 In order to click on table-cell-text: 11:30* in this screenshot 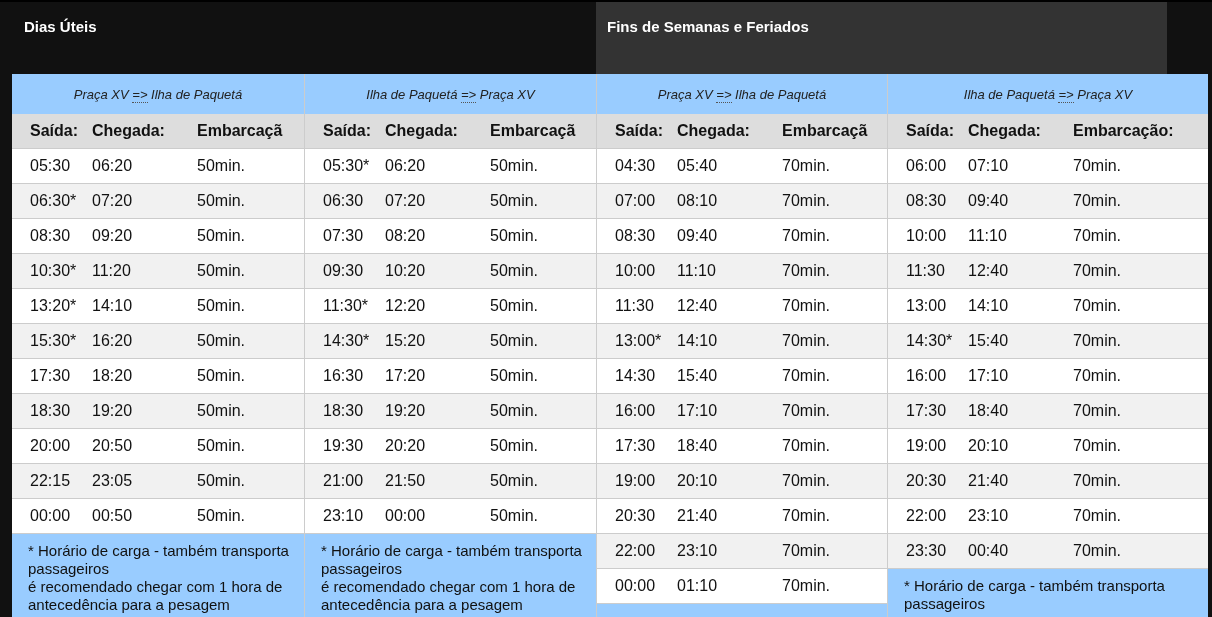, I will do `click(346, 306)`.